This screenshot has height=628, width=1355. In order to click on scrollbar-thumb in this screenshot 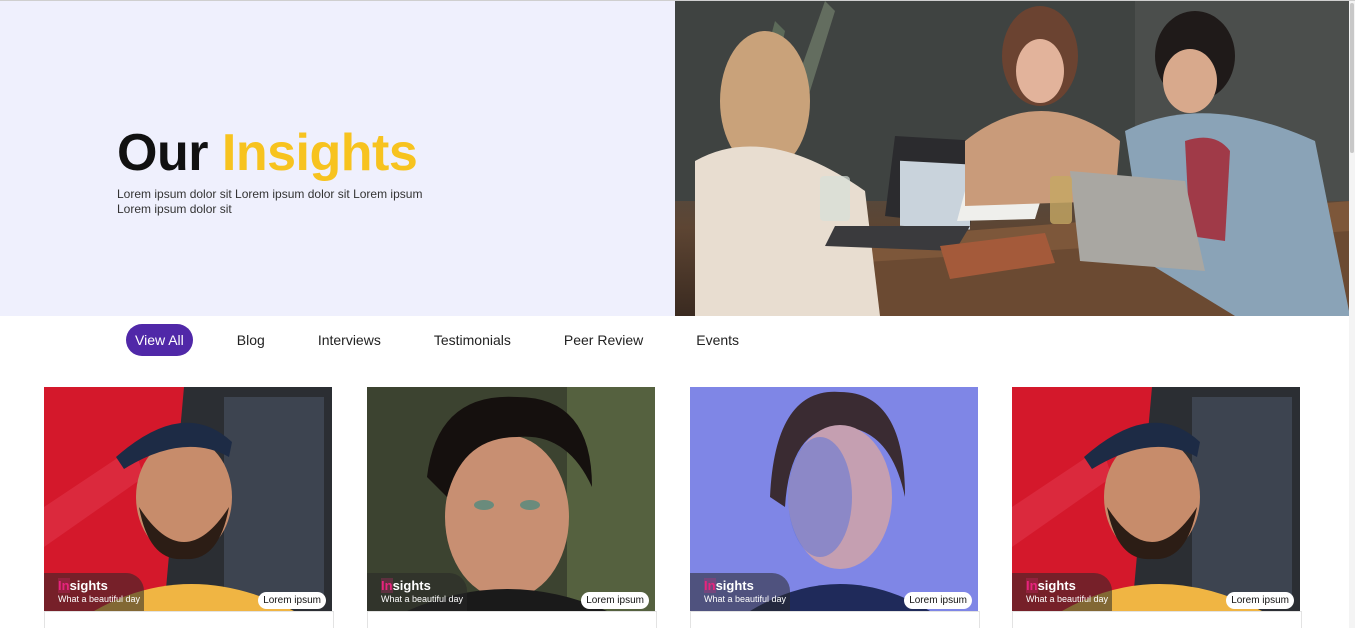, I will do `click(1352, 78)`.